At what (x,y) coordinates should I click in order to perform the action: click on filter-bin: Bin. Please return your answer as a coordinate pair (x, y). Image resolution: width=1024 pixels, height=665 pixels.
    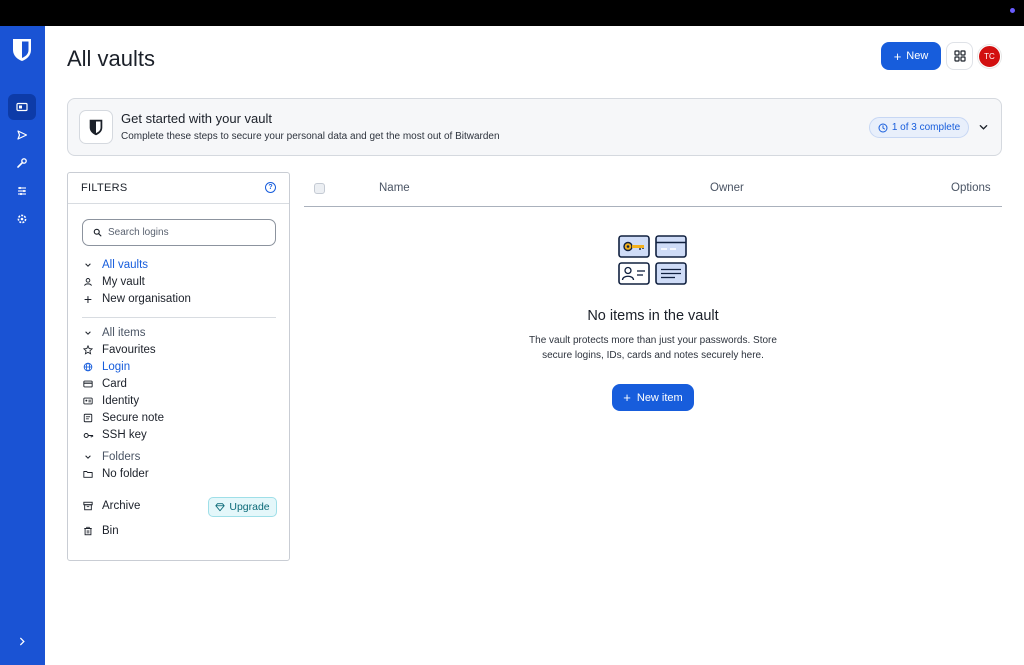
    Looking at the image, I should click on (100, 531).